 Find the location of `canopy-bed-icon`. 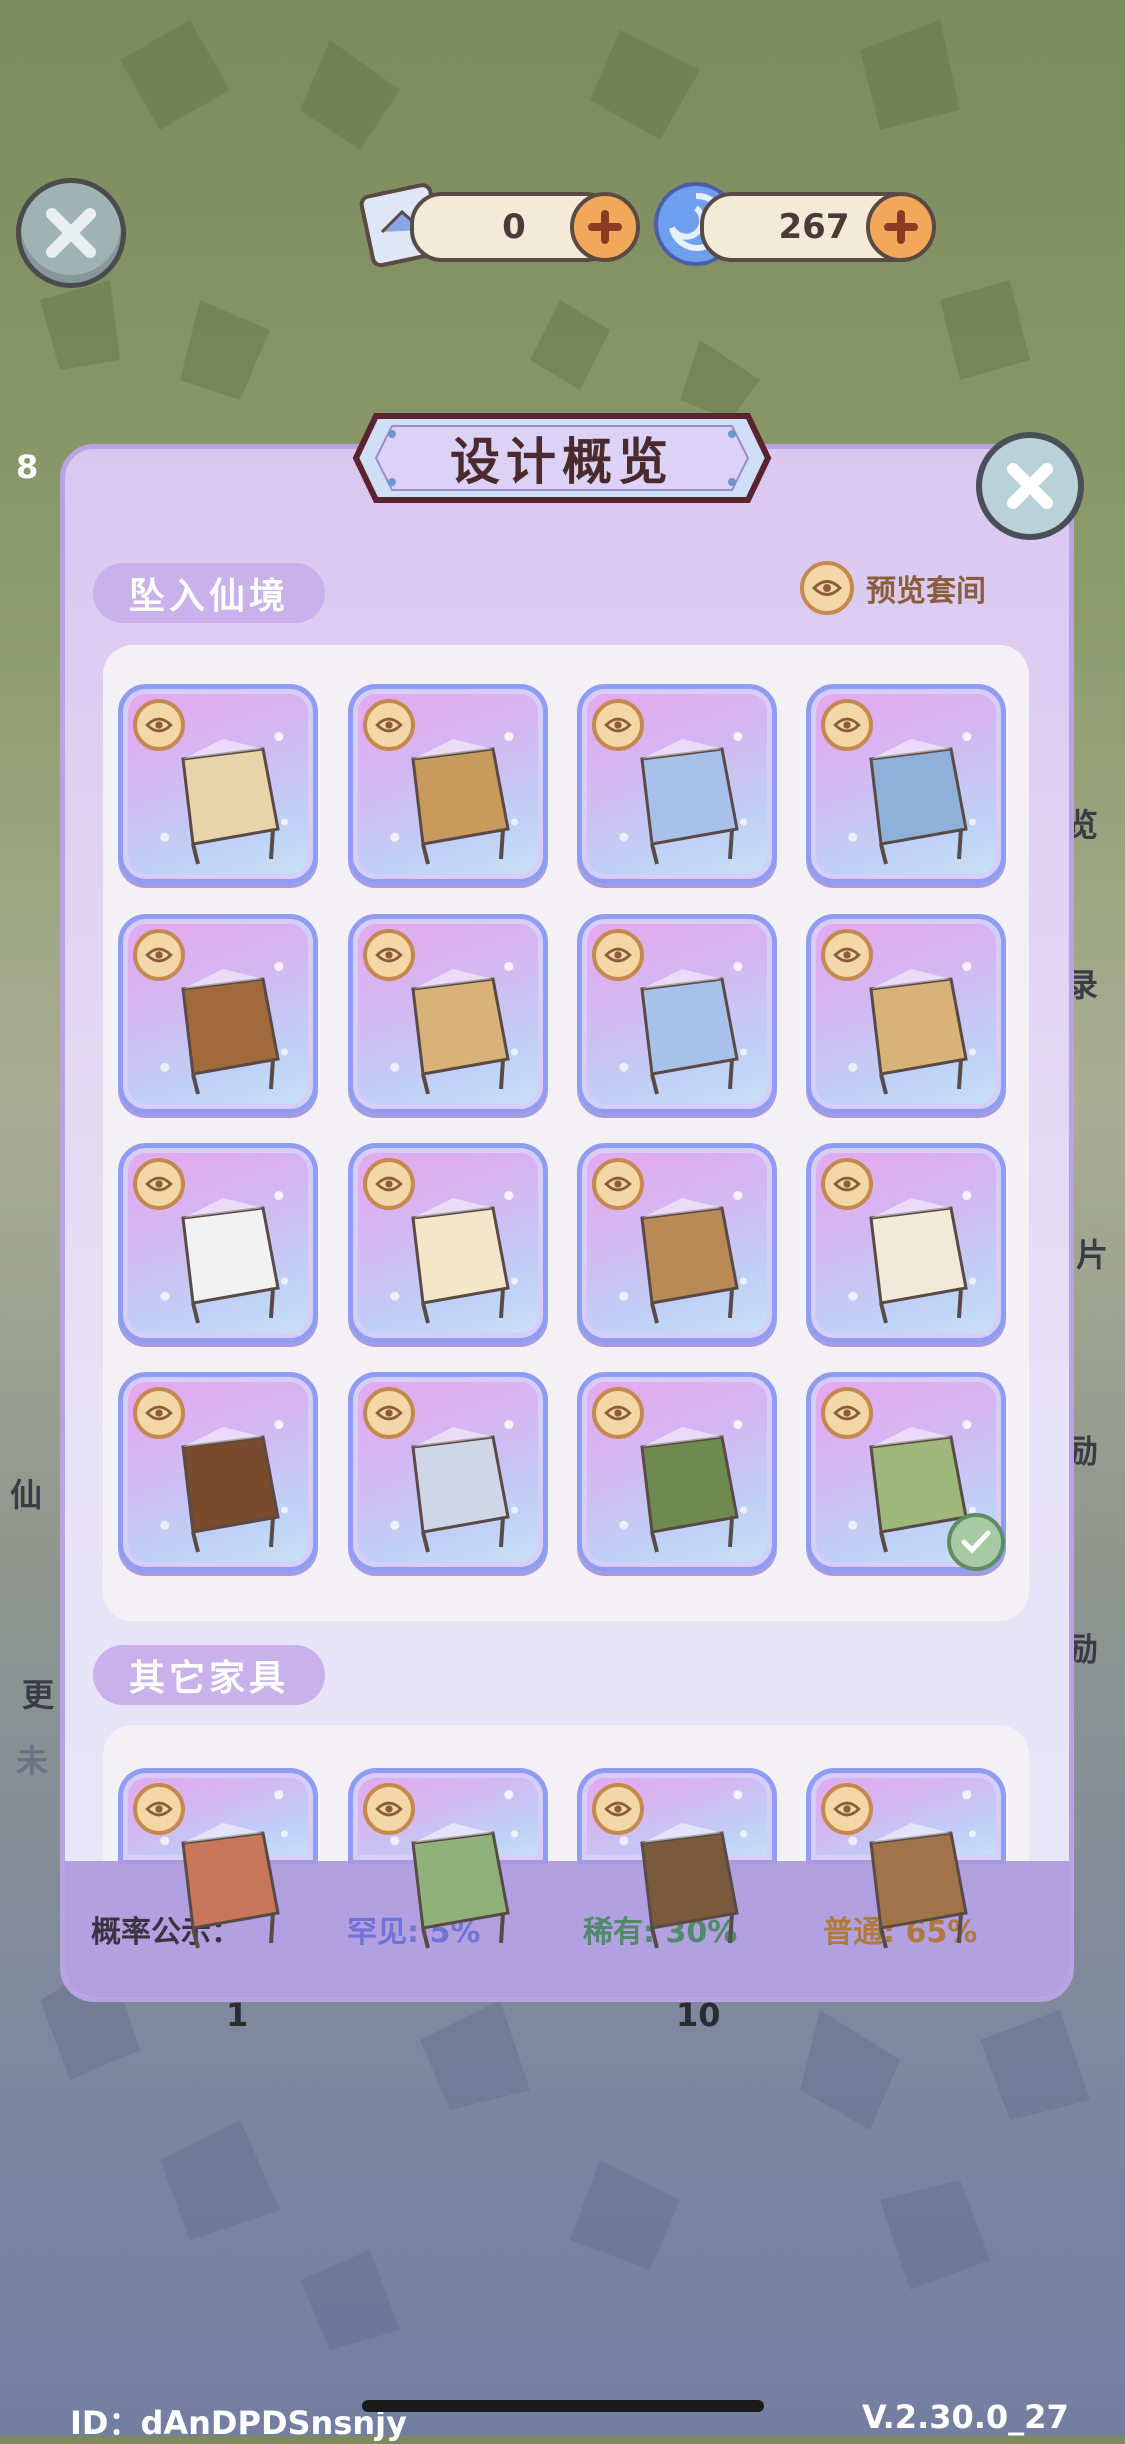

canopy-bed-icon is located at coordinates (460, 802).